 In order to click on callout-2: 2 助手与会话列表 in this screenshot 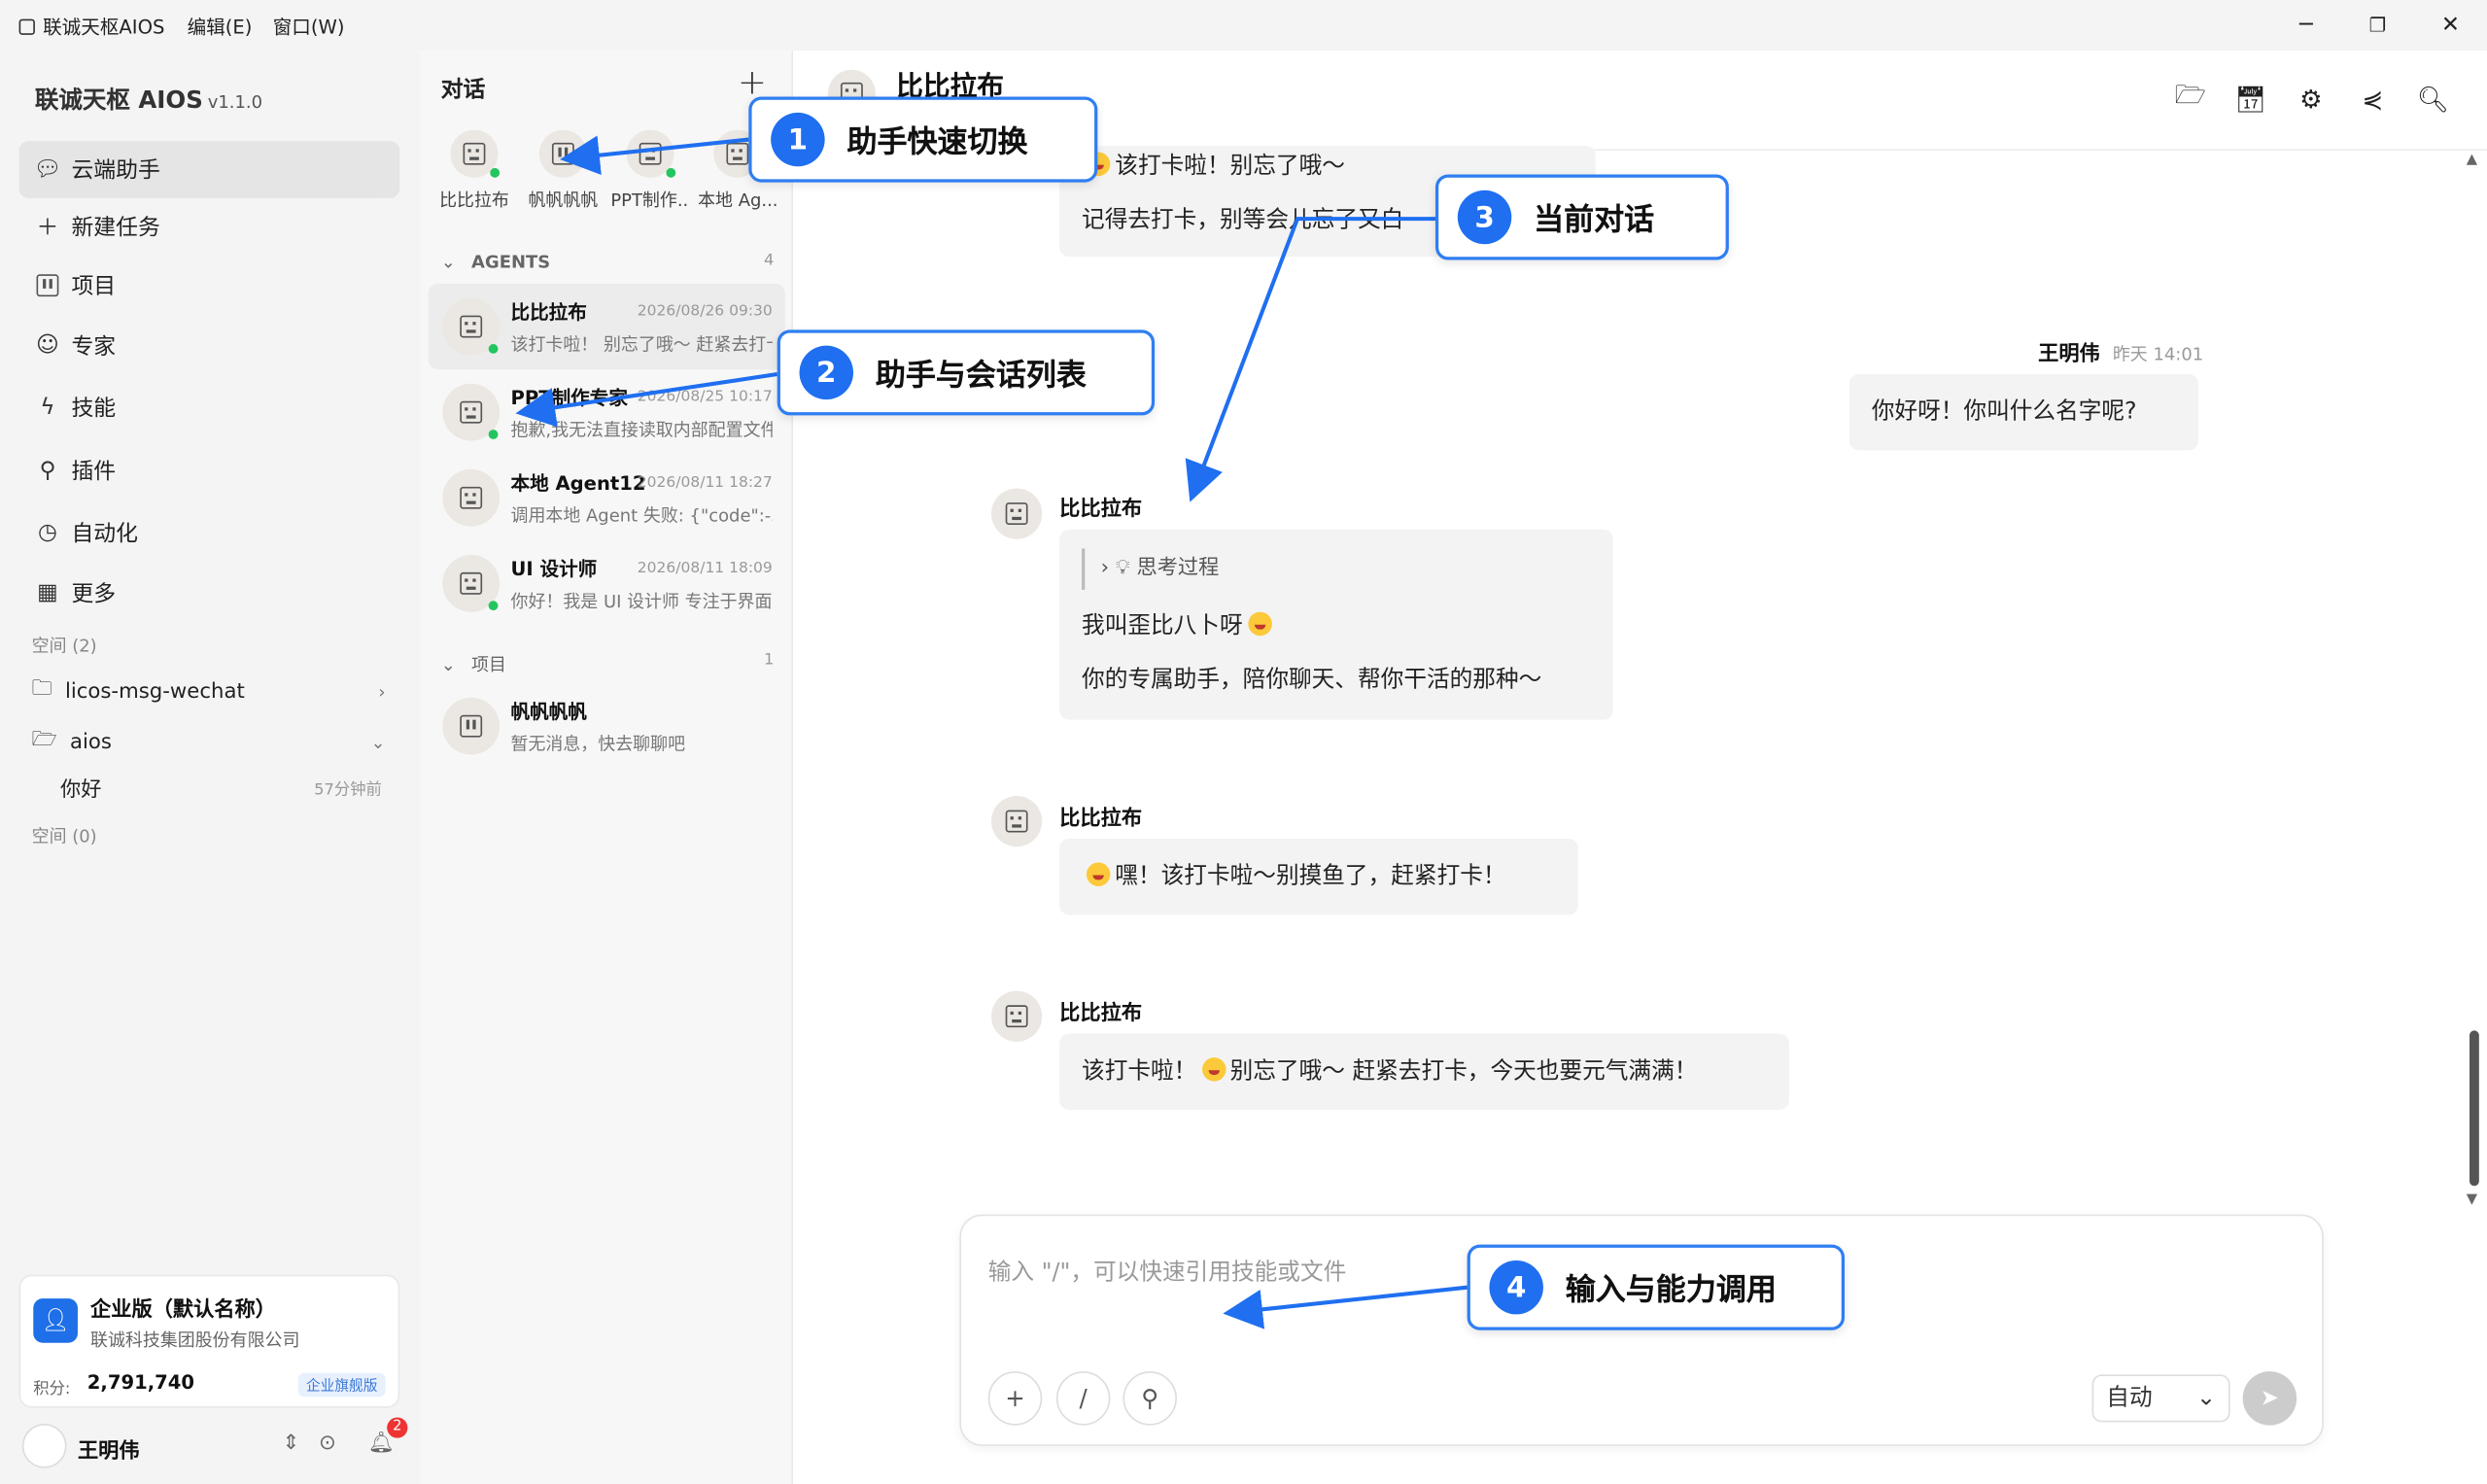, I will do `click(967, 372)`.